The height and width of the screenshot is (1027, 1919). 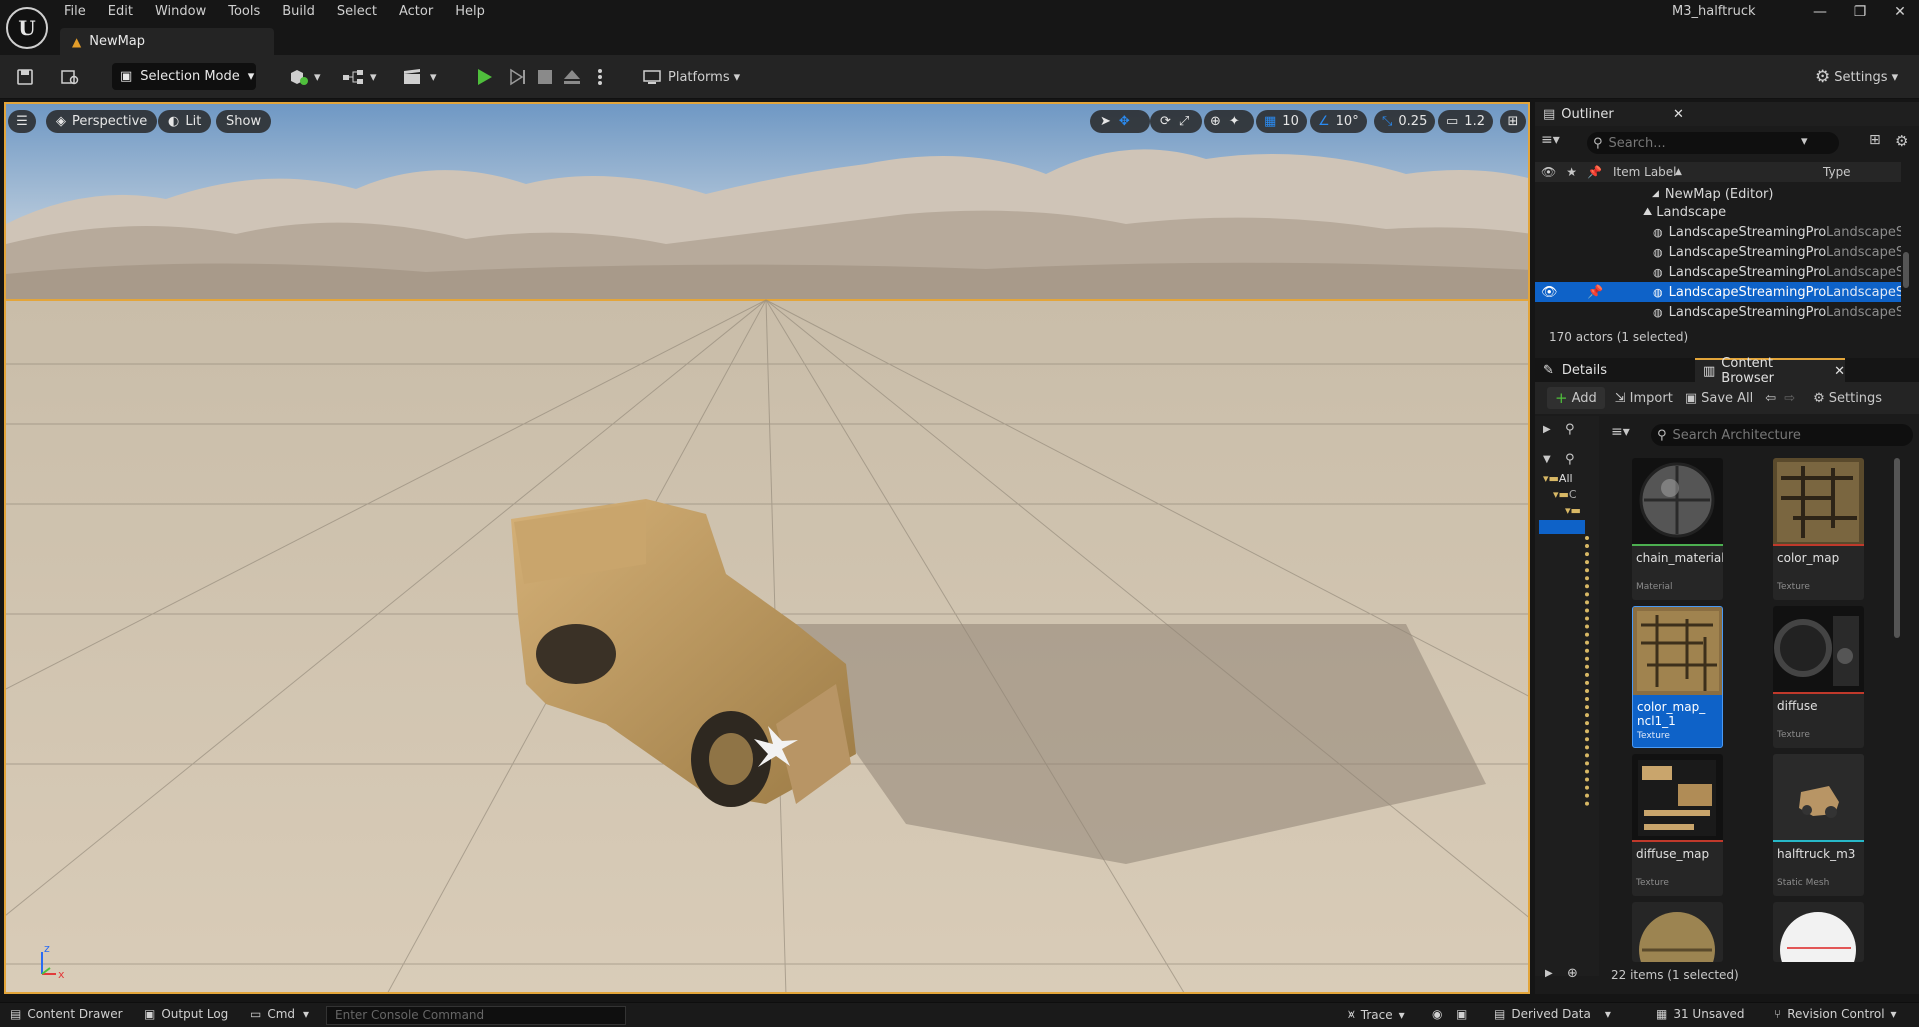 What do you see at coordinates (1847, 398) in the screenshot?
I see `cb-settings-button: ⚙ Settings` at bounding box center [1847, 398].